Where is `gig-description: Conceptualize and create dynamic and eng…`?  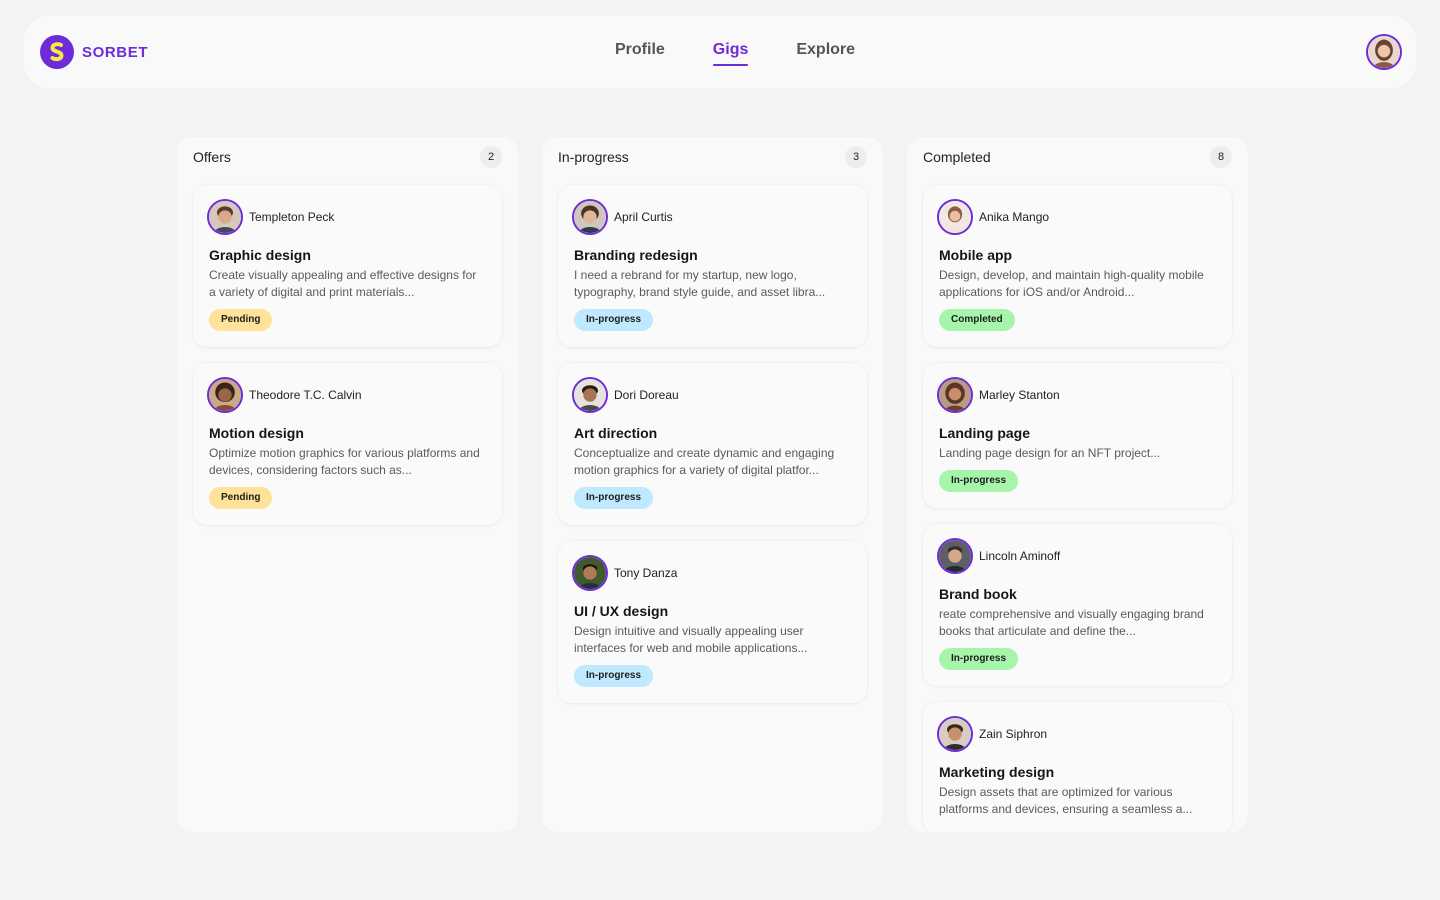
gig-description: Conceptualize and create dynamic and eng… is located at coordinates (704, 461).